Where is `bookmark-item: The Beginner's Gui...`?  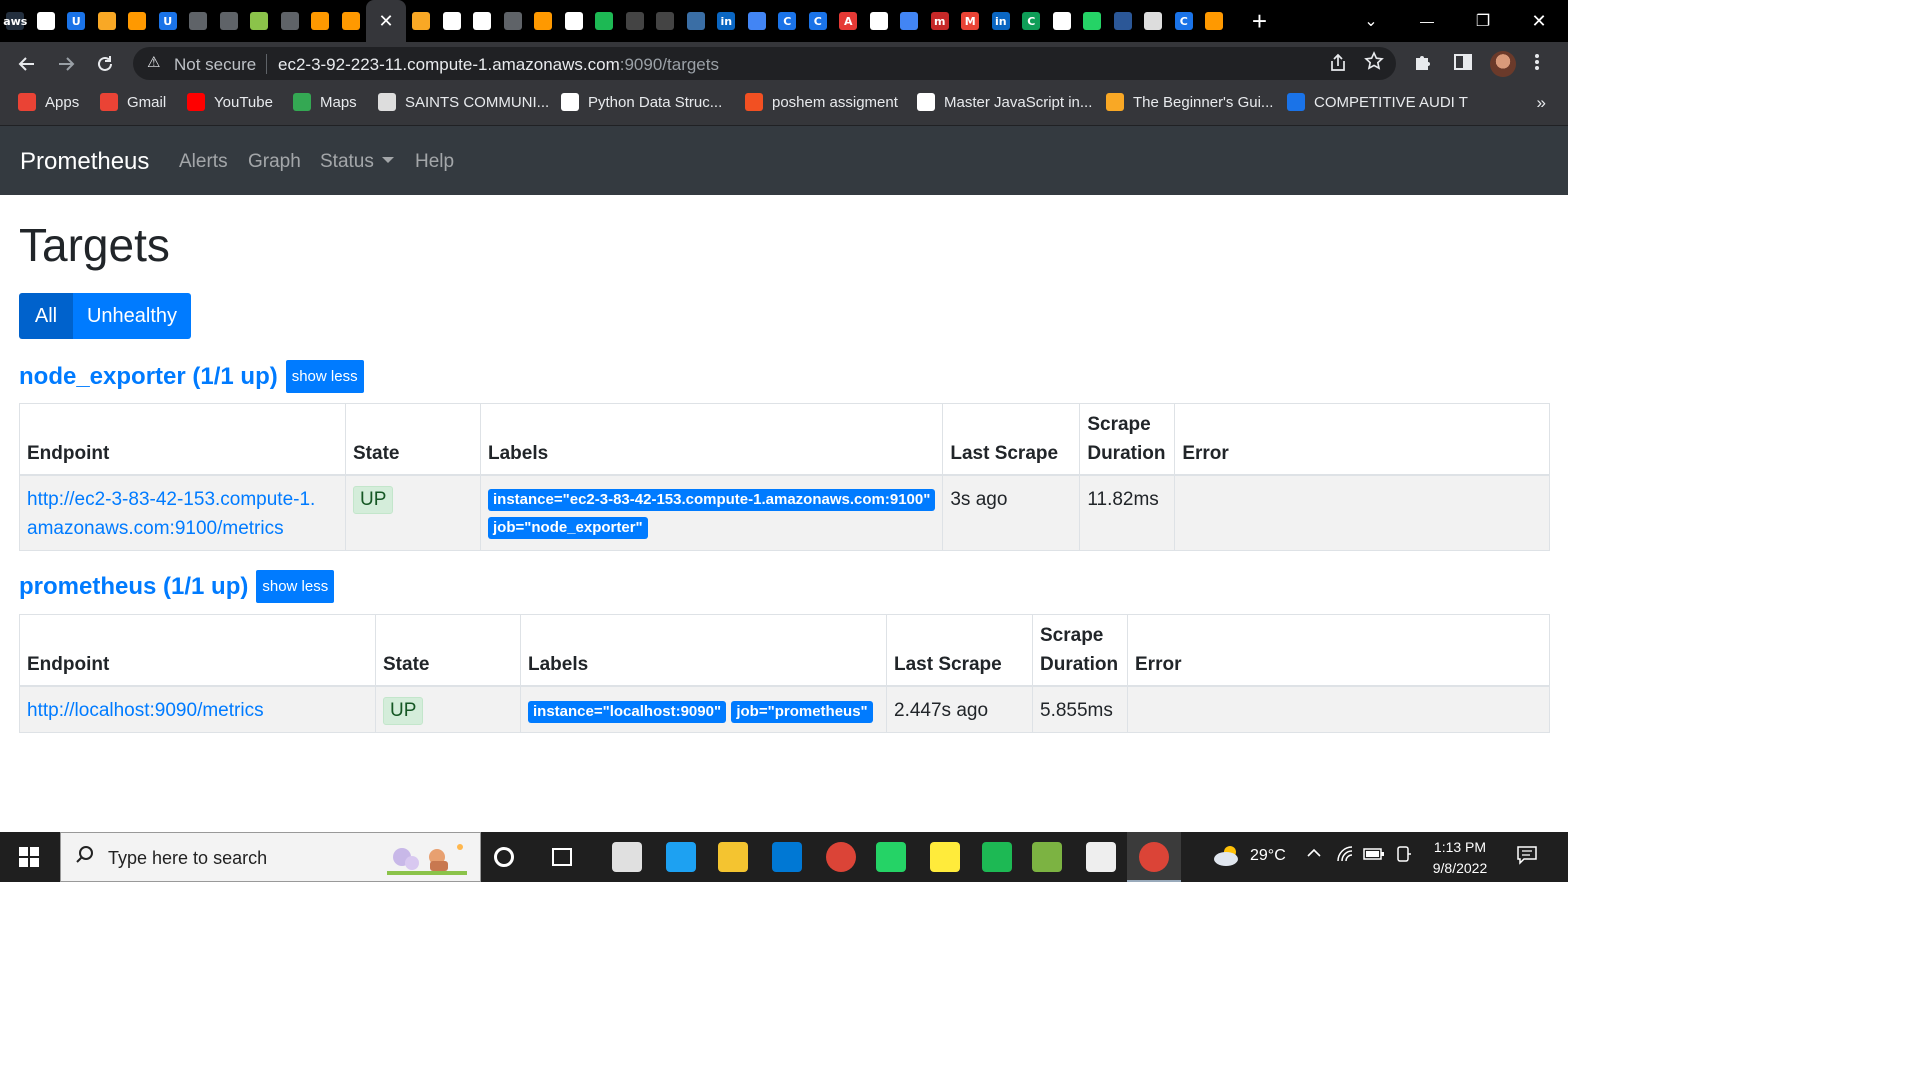
bookmark-item: The Beginner's Gui... is located at coordinates (1189, 102).